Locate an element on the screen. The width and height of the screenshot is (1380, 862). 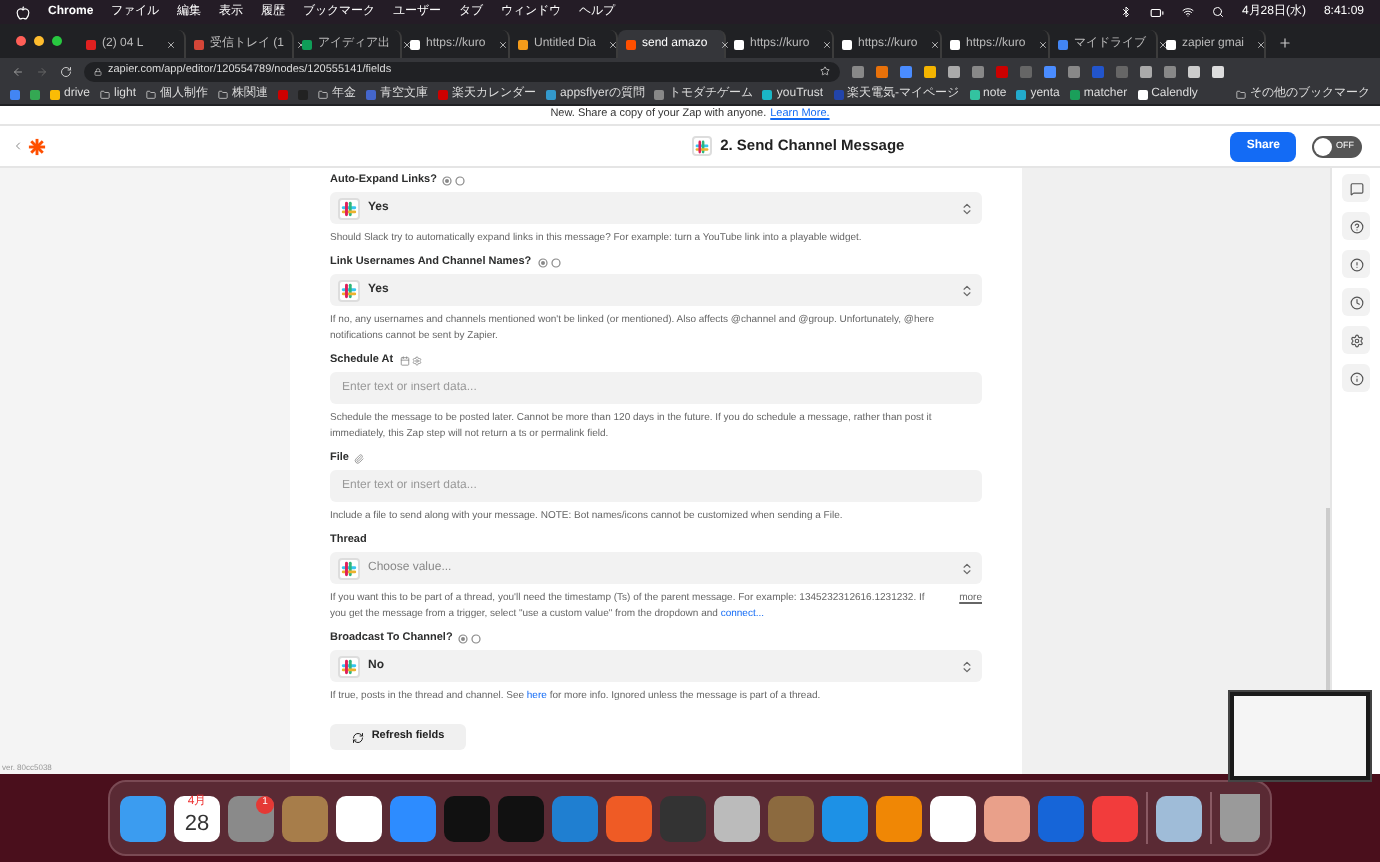
help-icon is located at coordinates (1356, 226).